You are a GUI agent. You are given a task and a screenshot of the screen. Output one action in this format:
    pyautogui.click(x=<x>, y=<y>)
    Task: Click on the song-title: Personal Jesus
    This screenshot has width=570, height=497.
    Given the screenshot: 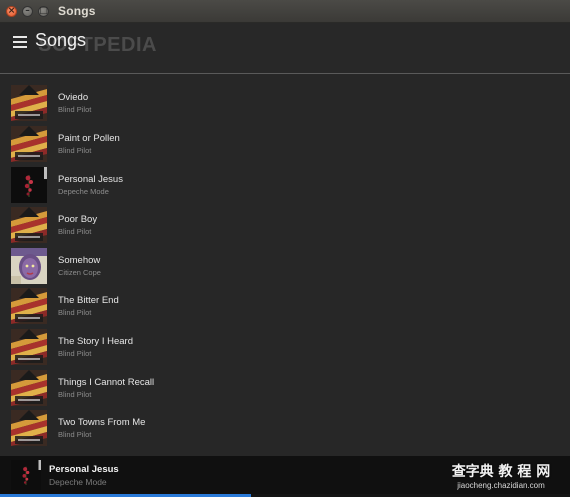 What is the action you would take?
    pyautogui.click(x=90, y=179)
    